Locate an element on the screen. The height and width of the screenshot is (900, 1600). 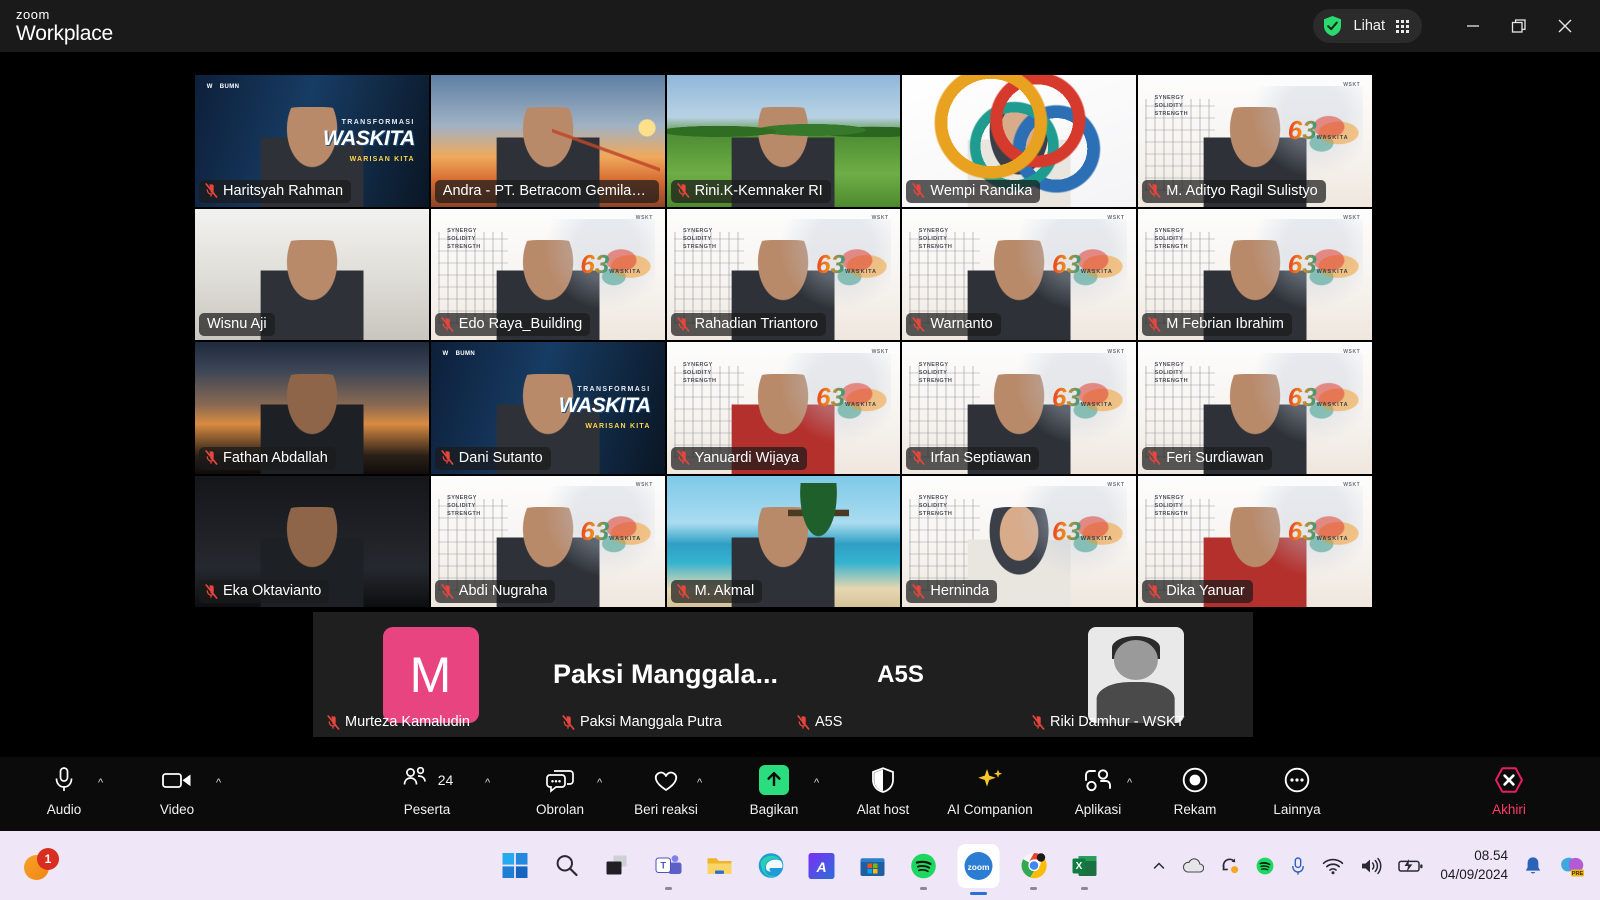
onedrive-icon is located at coordinates (1193, 865).